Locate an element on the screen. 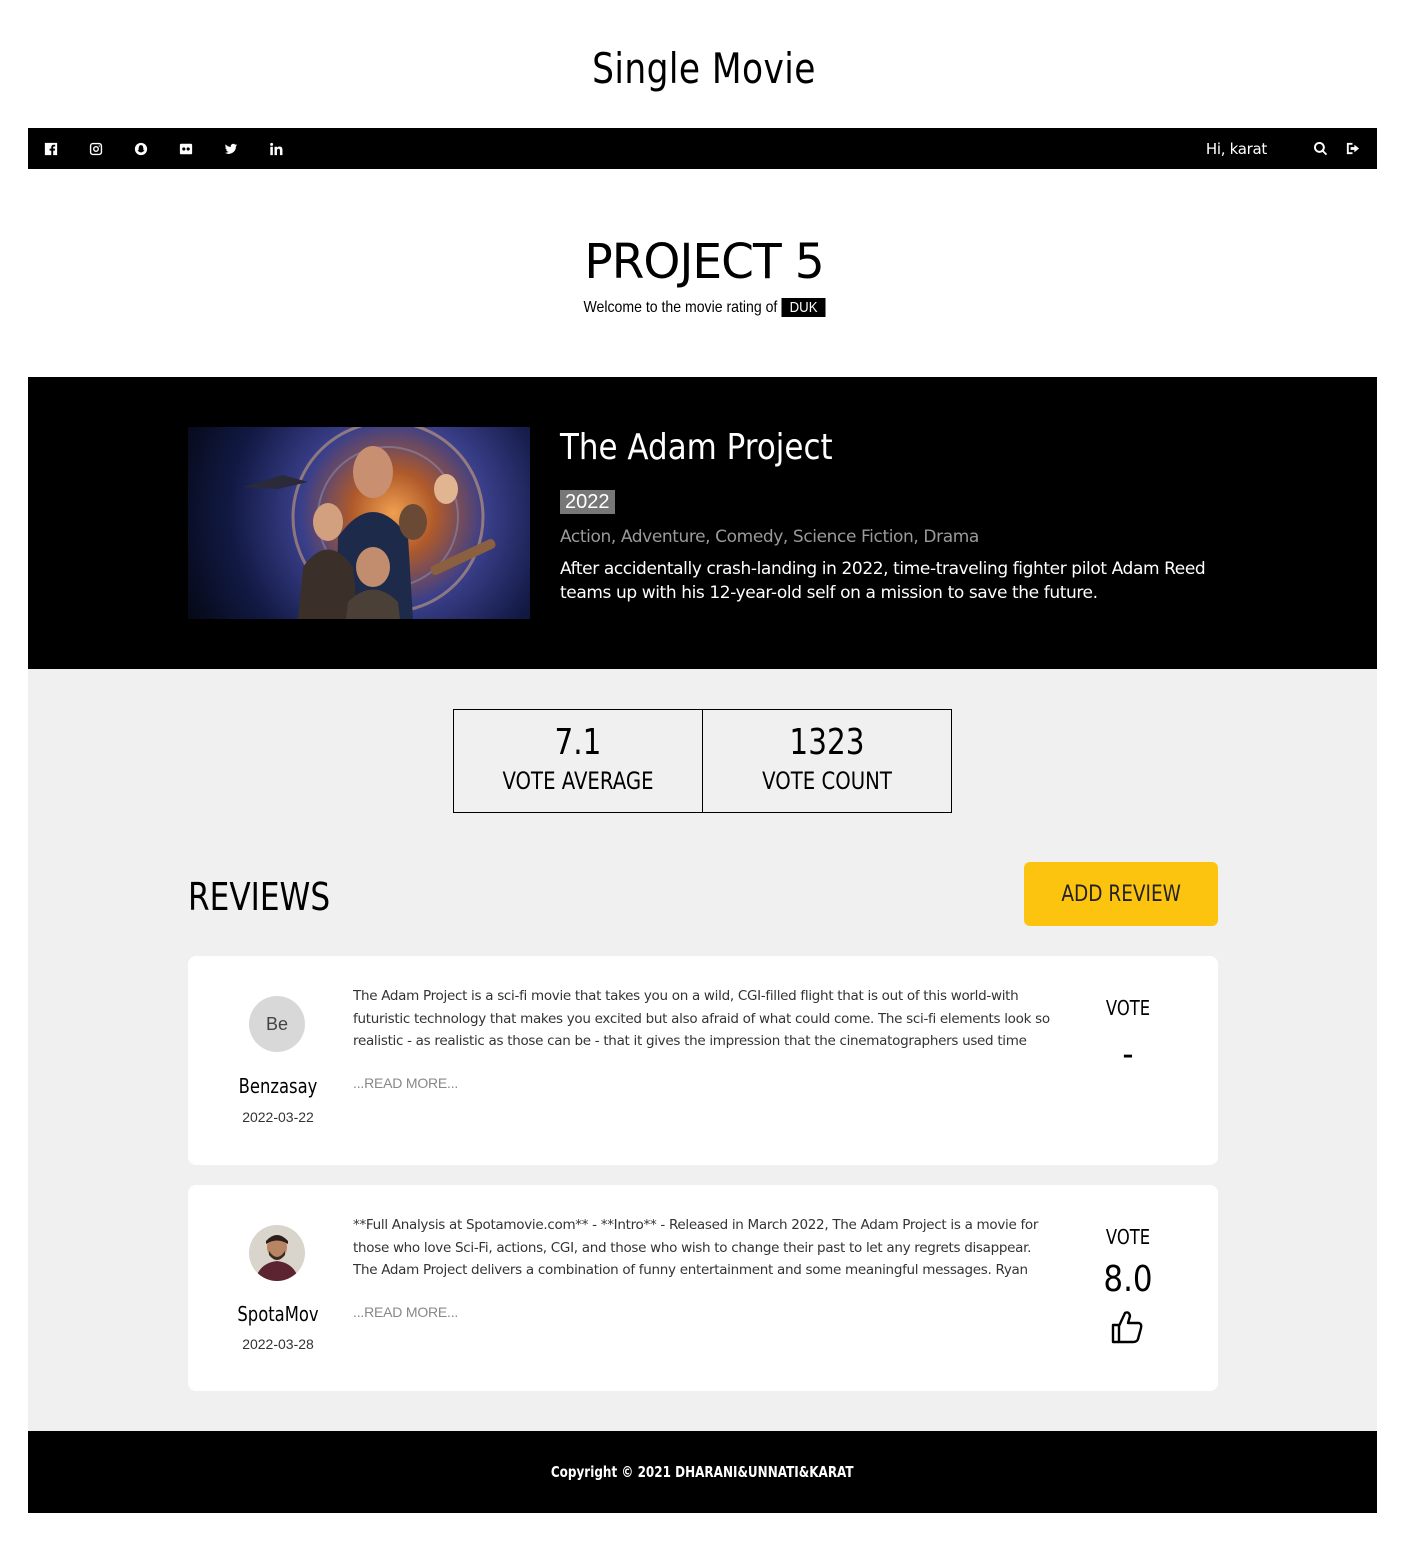 The image size is (1408, 1550). vote-value: 8.0 is located at coordinates (1128, 1279).